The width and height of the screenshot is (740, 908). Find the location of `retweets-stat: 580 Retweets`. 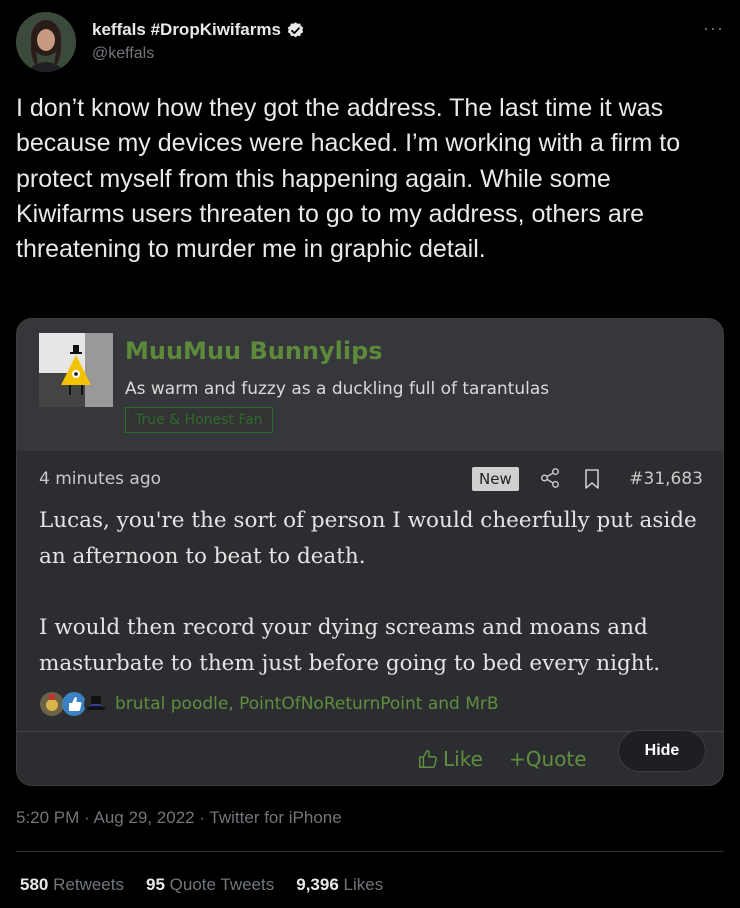

retweets-stat: 580 Retweets is located at coordinates (72, 885).